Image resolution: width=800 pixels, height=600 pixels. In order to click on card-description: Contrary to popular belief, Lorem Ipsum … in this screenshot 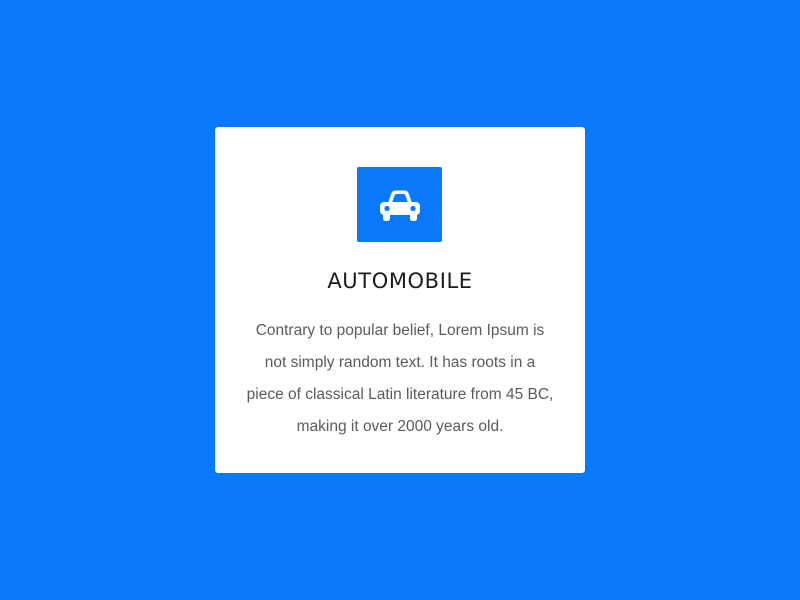, I will do `click(400, 378)`.